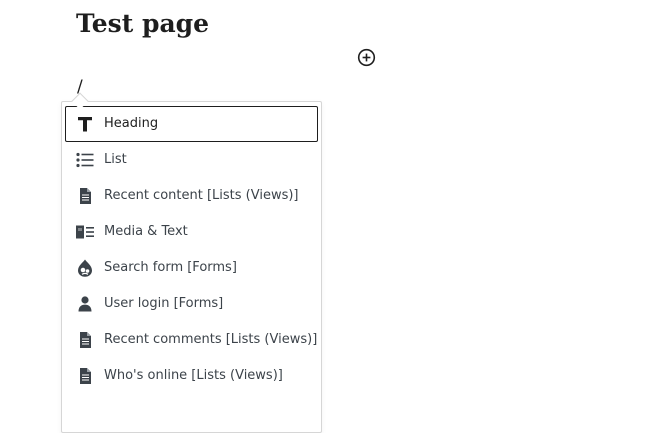 Image resolution: width=666 pixels, height=433 pixels. I want to click on option-label: Who's online [Lists (Views)], so click(193, 375).